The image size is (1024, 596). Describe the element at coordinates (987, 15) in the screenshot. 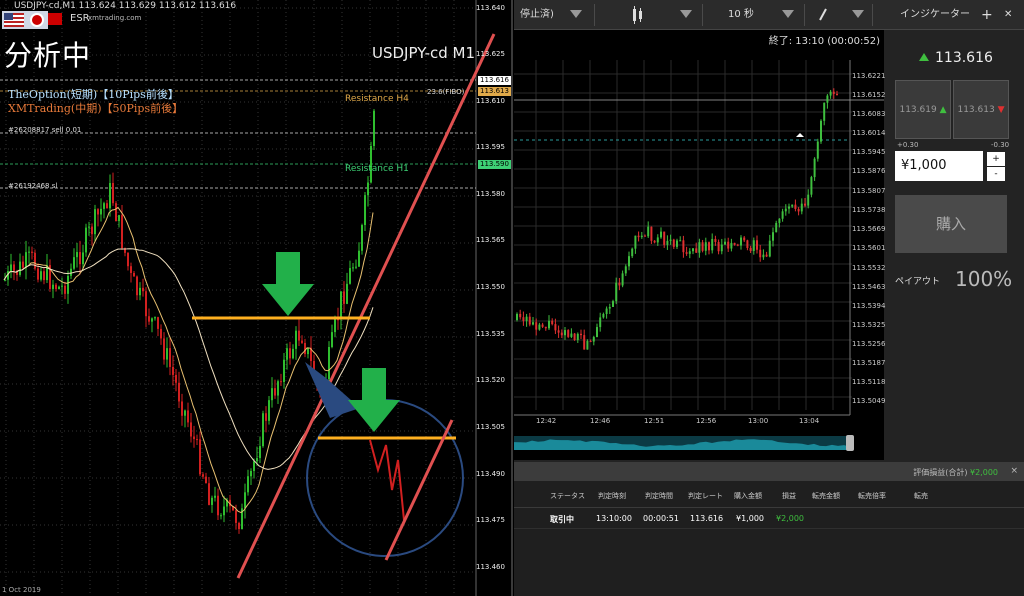

I see `plus-icon: +` at that location.